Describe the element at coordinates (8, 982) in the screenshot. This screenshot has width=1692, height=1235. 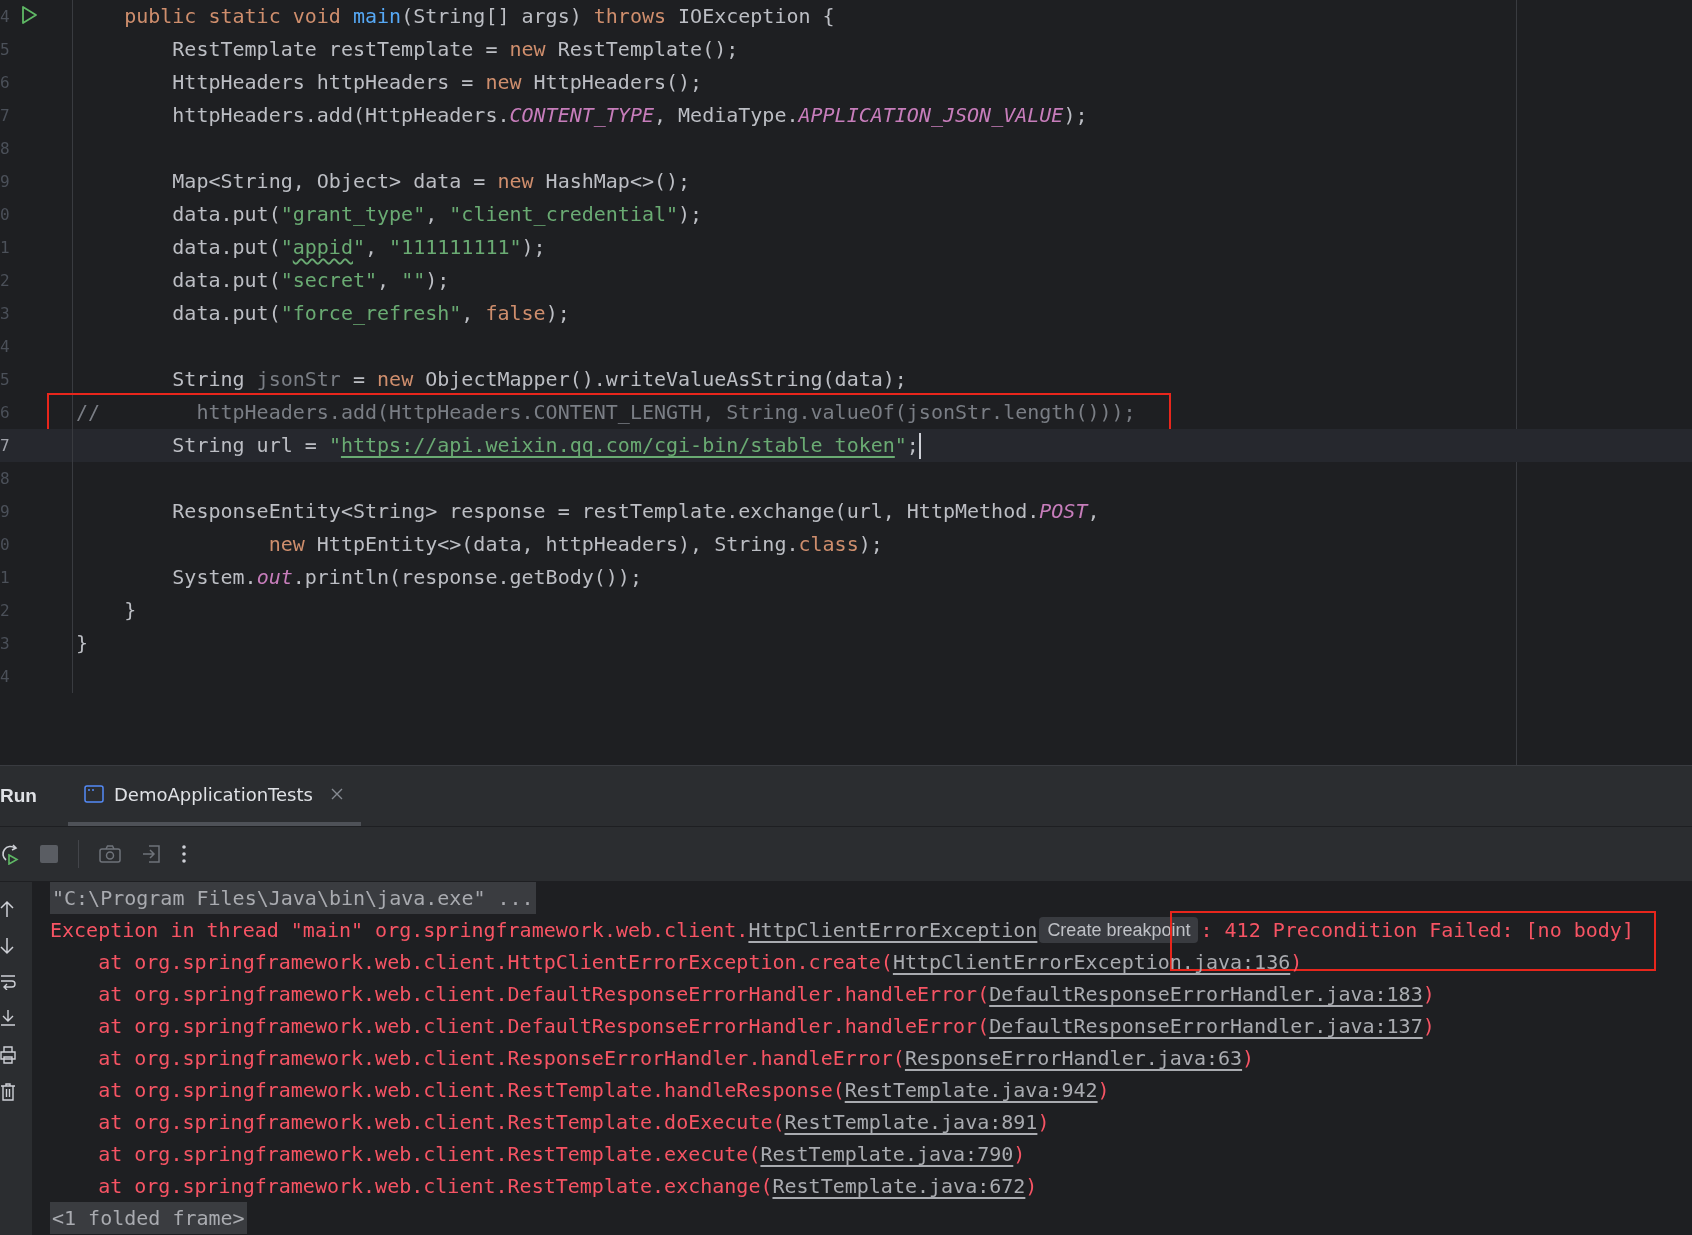
I see `soft-wrap-icon` at that location.